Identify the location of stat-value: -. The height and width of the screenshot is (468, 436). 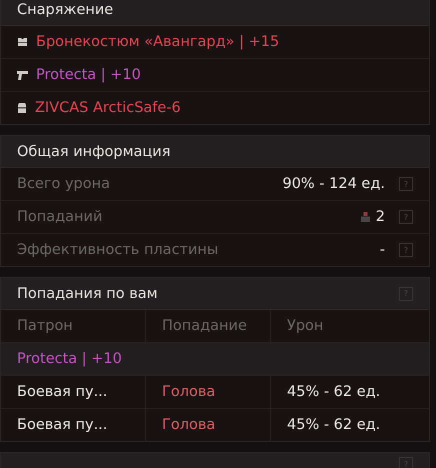
(382, 250).